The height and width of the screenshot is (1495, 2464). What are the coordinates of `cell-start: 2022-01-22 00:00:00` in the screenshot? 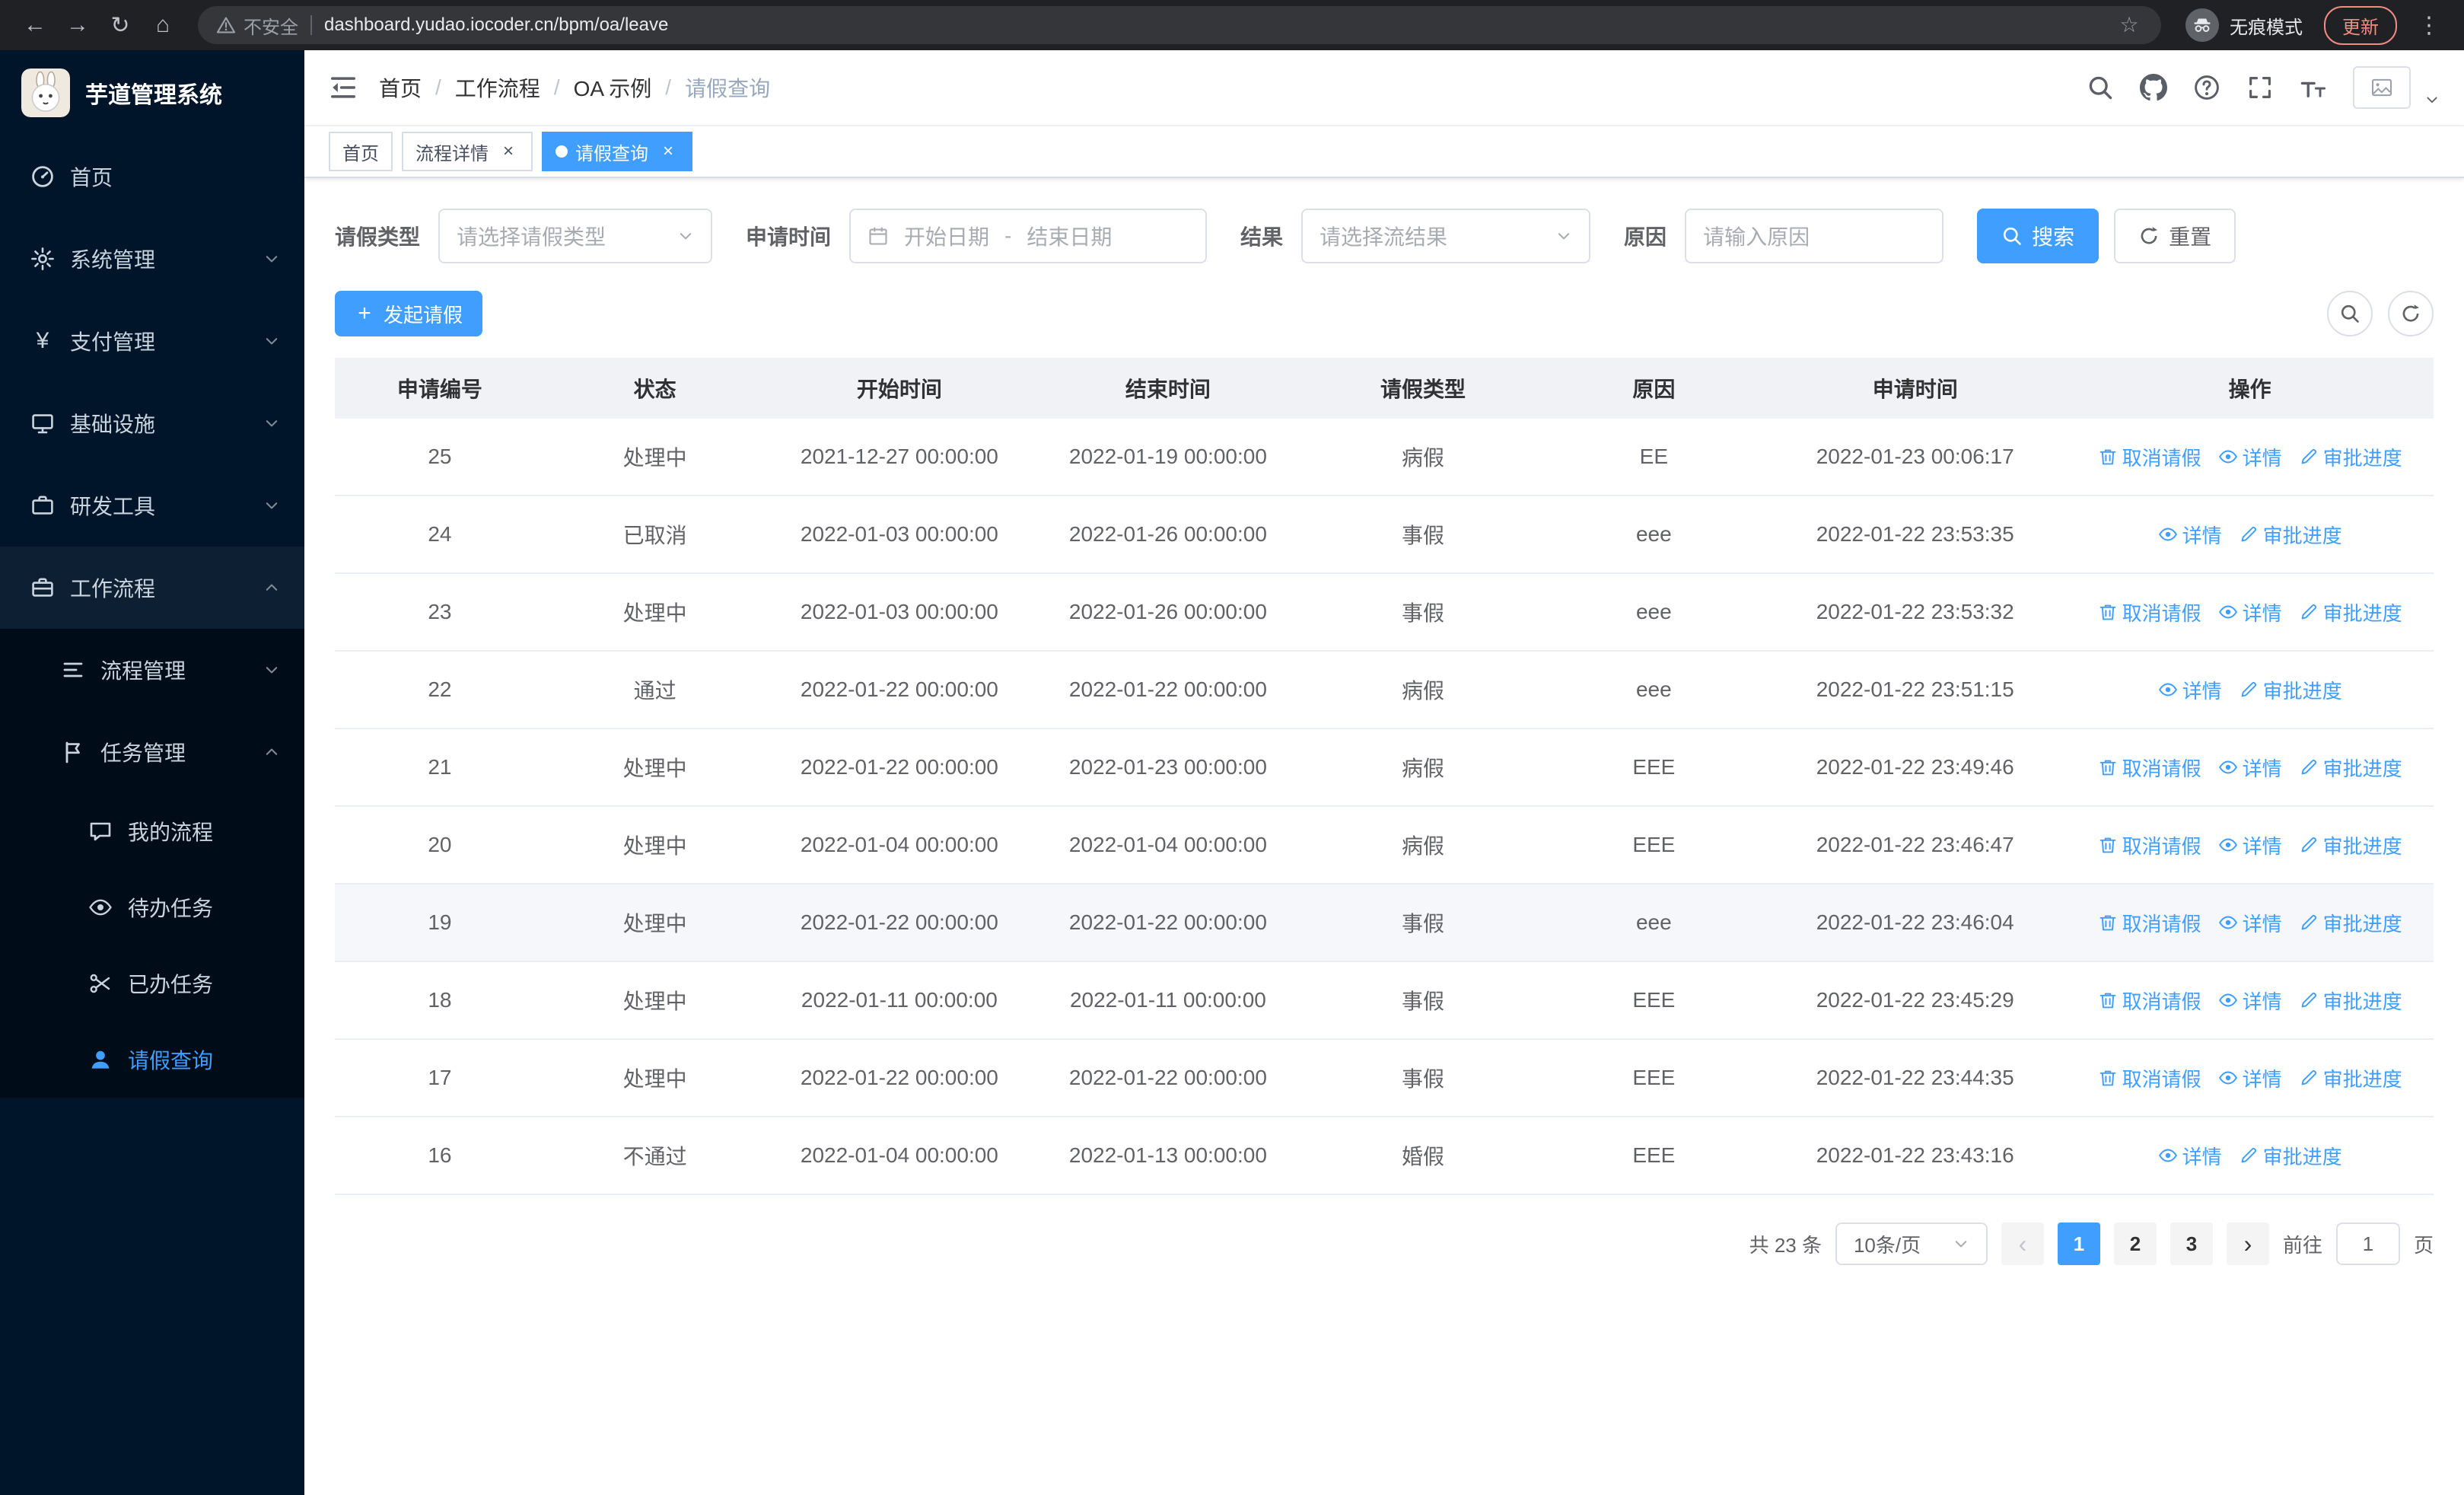 It's located at (899, 767).